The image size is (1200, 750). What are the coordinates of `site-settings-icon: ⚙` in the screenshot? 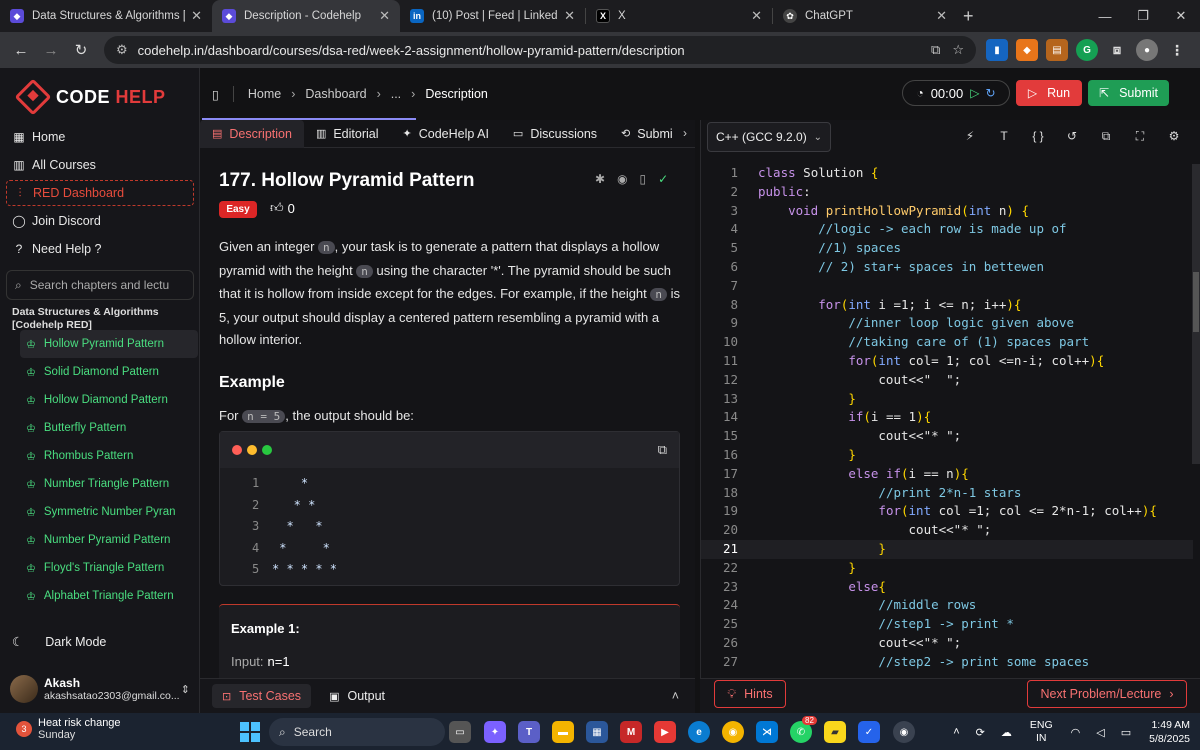 It's located at (122, 50).